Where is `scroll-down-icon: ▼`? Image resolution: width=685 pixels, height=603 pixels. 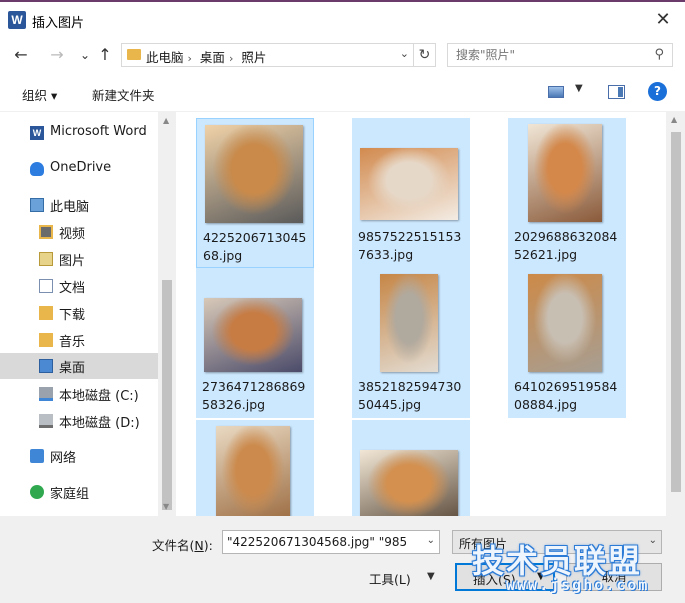
scroll-down-icon: ▼ is located at coordinates (166, 506).